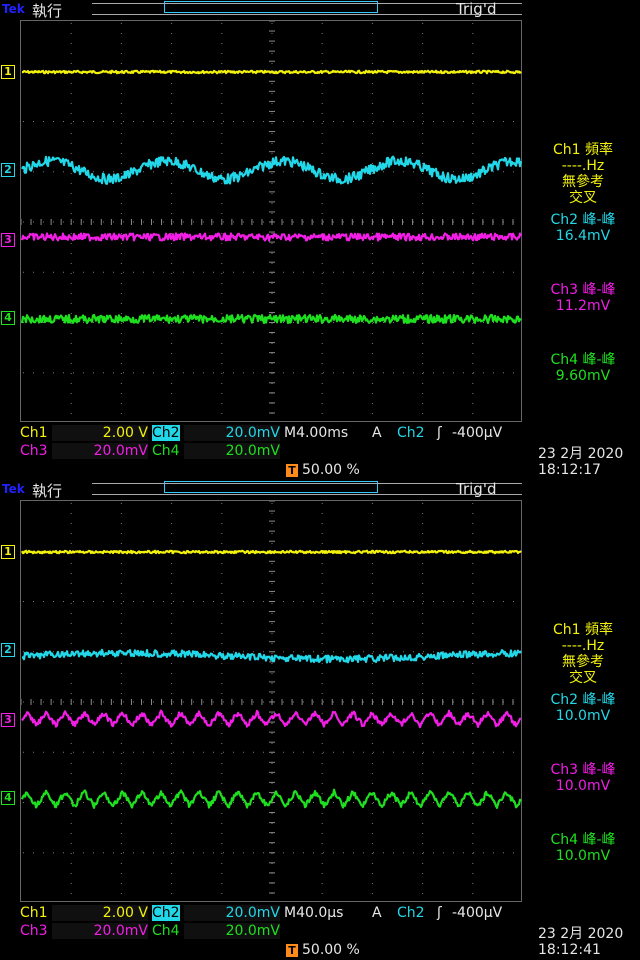 This screenshot has height=960, width=640. Describe the element at coordinates (583, 306) in the screenshot. I see `ch3-measure-value: 11.2mV` at that location.